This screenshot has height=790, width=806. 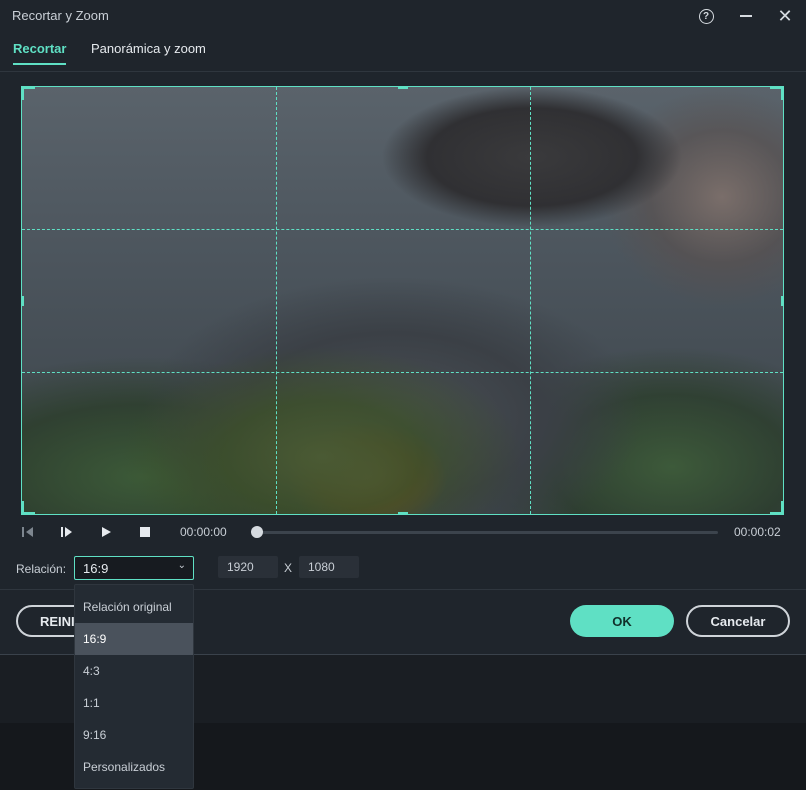 I want to click on timeline-playhead, so click(x=257, y=532).